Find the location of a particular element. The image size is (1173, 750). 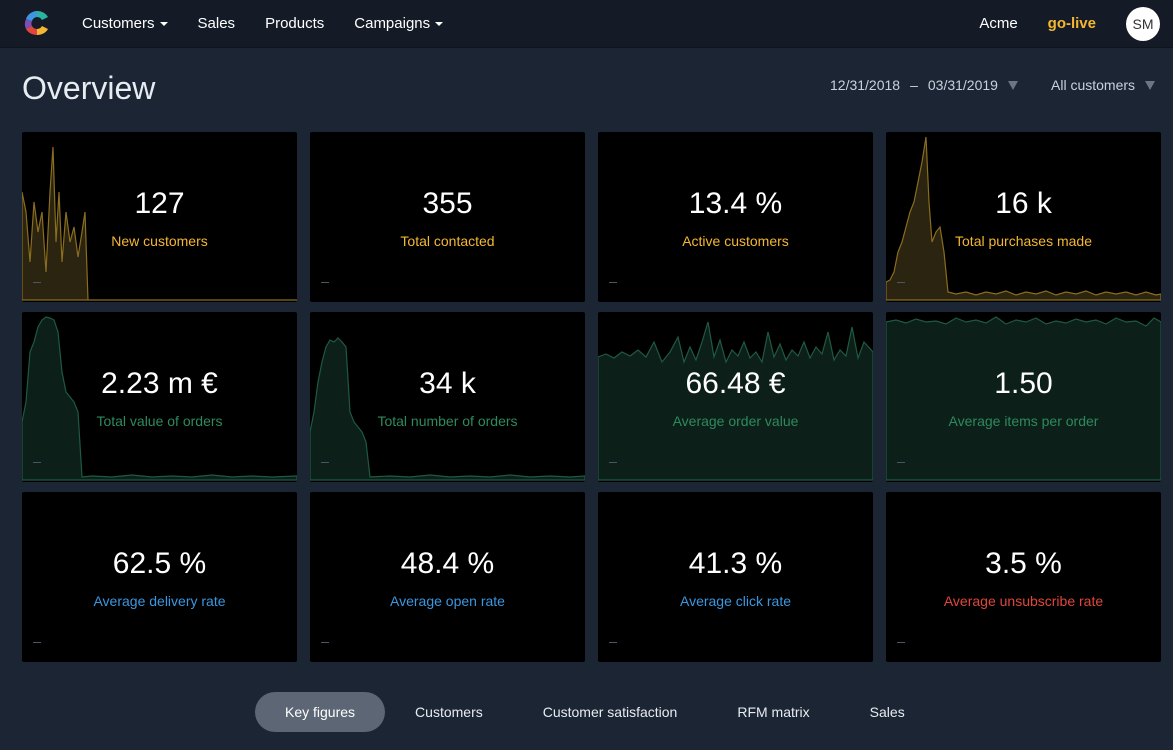

kpi-label: New customers is located at coordinates (159, 241).